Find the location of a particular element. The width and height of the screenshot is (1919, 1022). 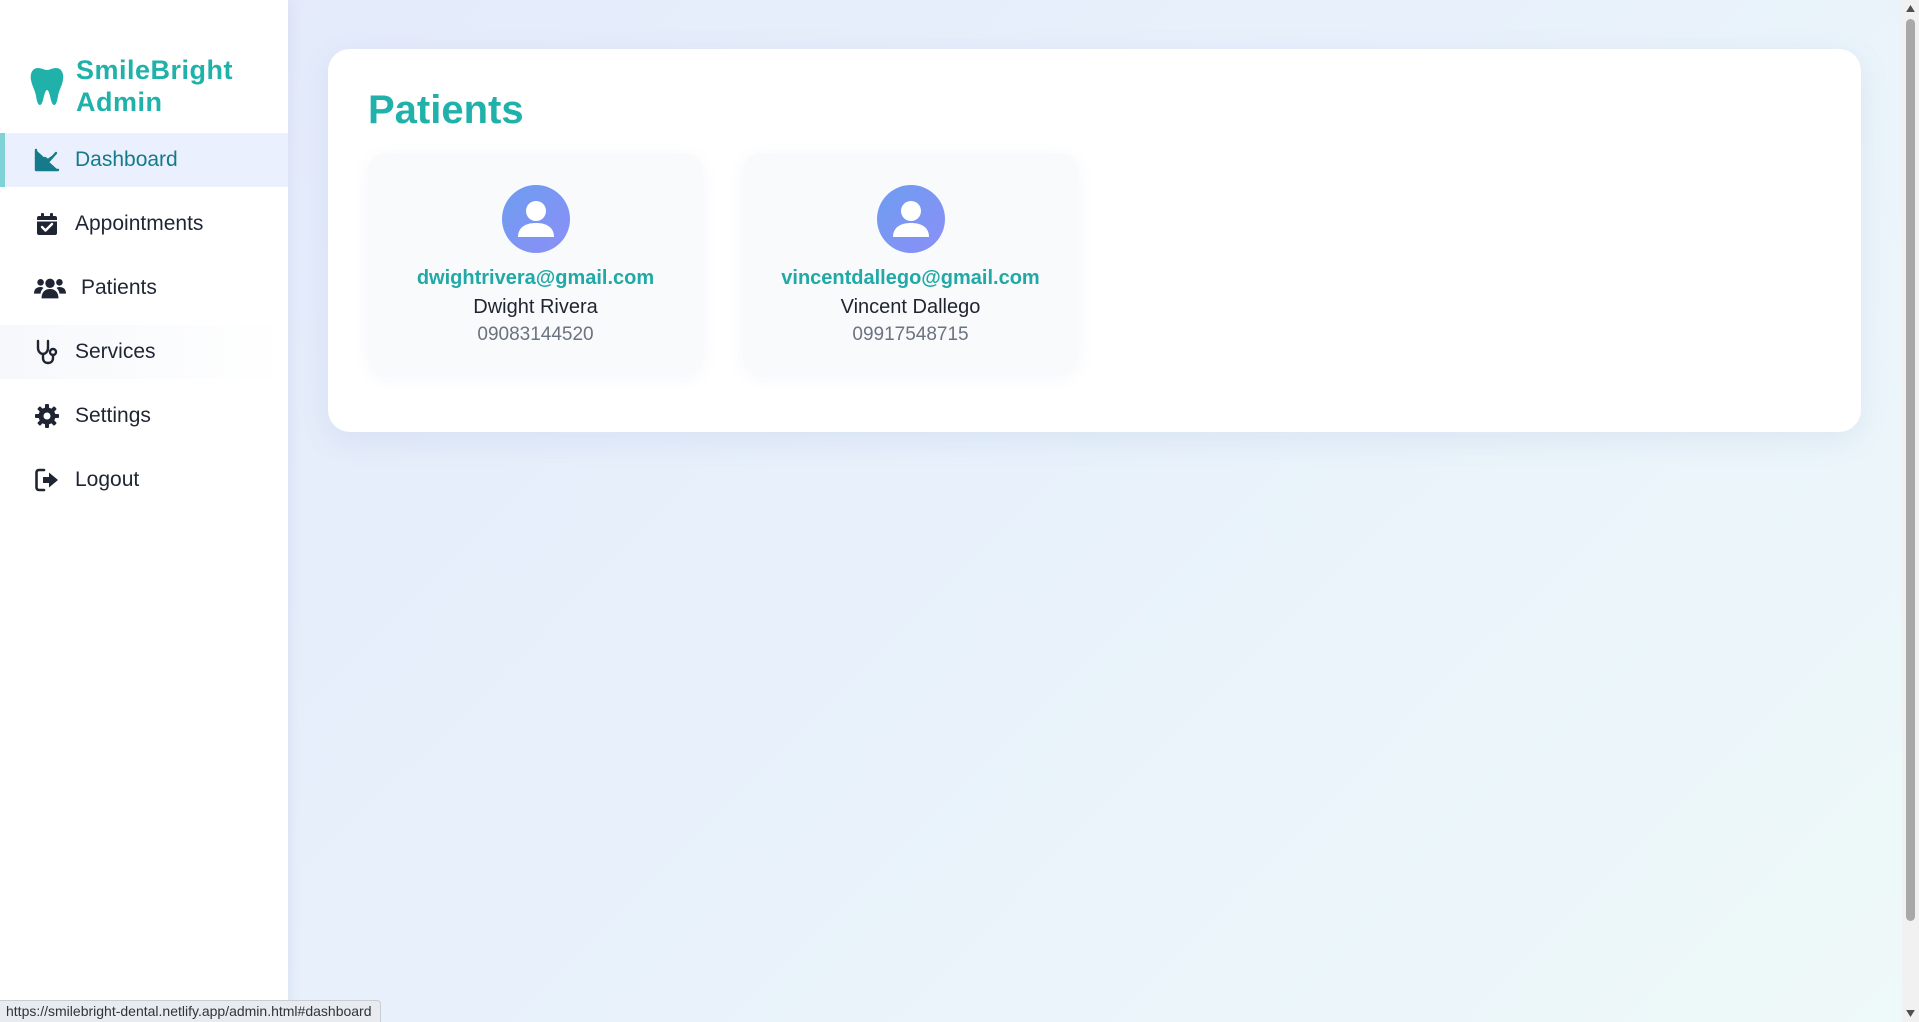

sidebar-item-appointments: Appointments is located at coordinates (144, 224).